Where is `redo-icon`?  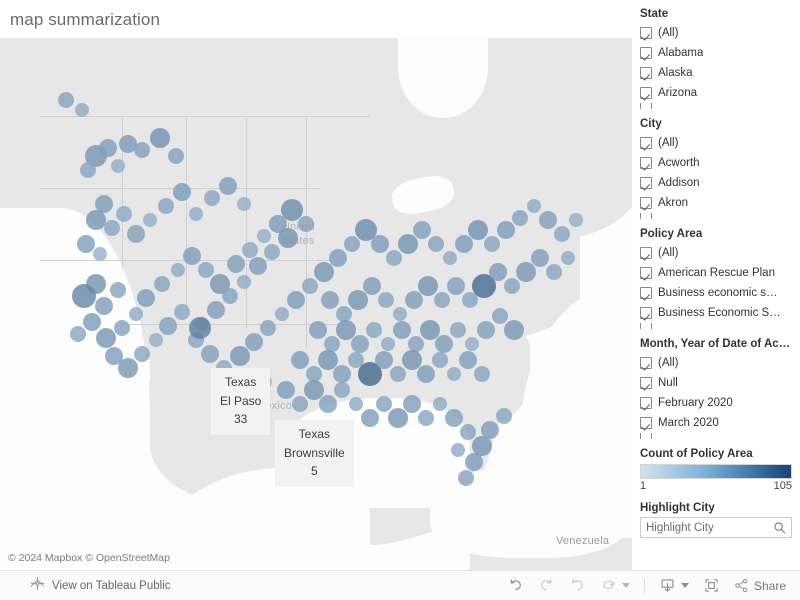 redo-icon is located at coordinates (546, 585).